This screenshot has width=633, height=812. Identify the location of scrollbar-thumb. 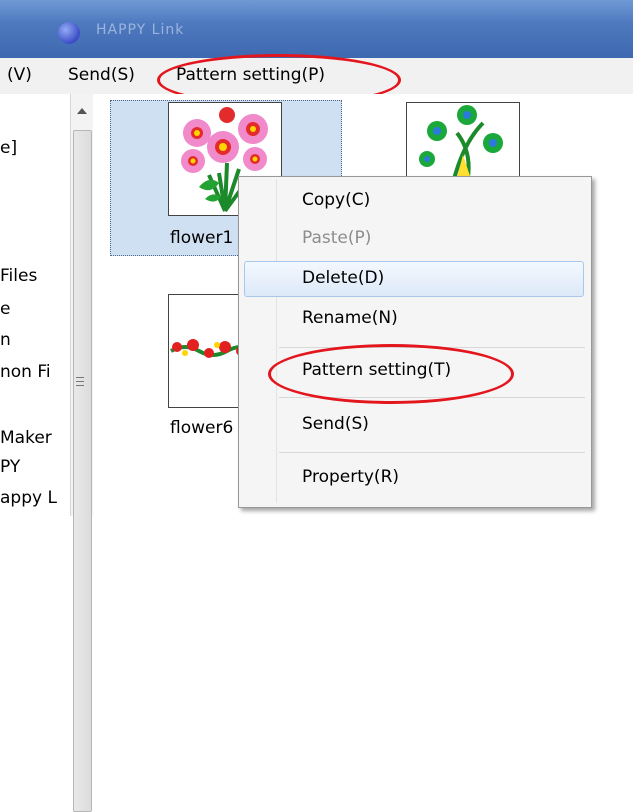
(82, 471).